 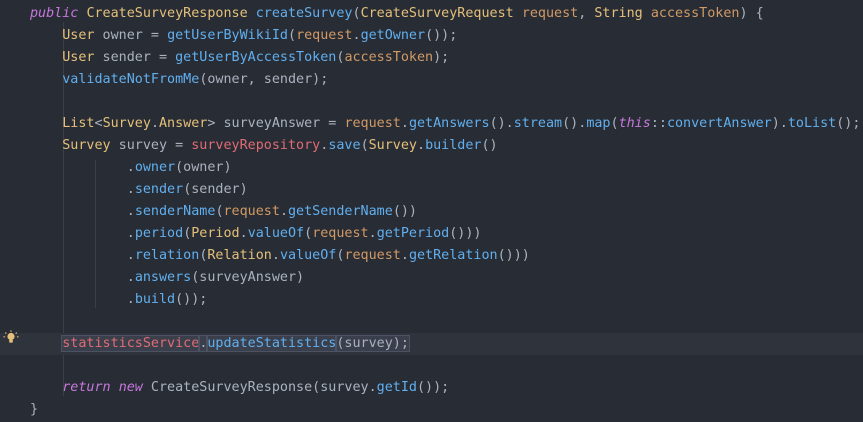 I want to click on code-token: ();, so click(x=848, y=123).